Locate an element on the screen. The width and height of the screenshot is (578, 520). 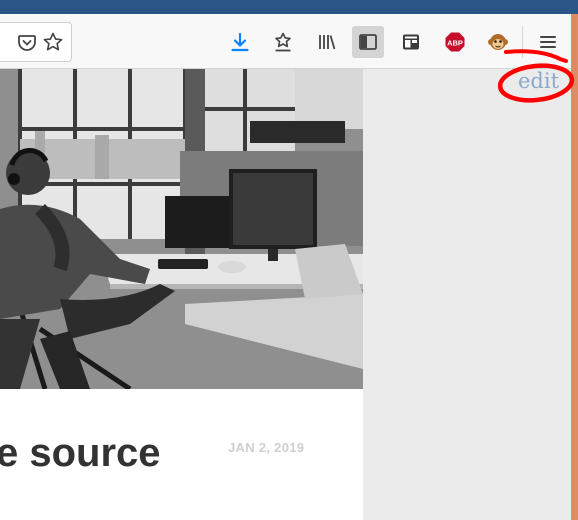
reader-view-icon is located at coordinates (411, 42).